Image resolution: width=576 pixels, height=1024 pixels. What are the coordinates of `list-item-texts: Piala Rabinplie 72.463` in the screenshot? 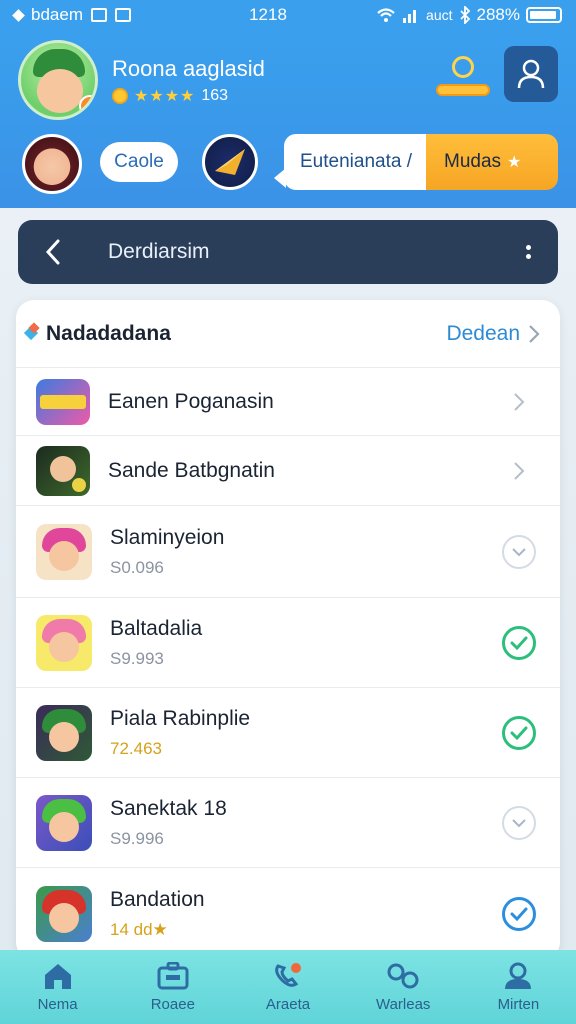 It's located at (306, 733).